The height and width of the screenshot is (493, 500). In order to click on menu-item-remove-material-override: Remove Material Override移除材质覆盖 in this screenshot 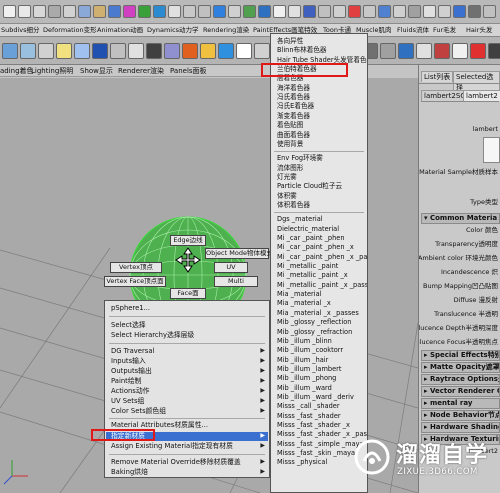, I will do `click(176, 462)`.